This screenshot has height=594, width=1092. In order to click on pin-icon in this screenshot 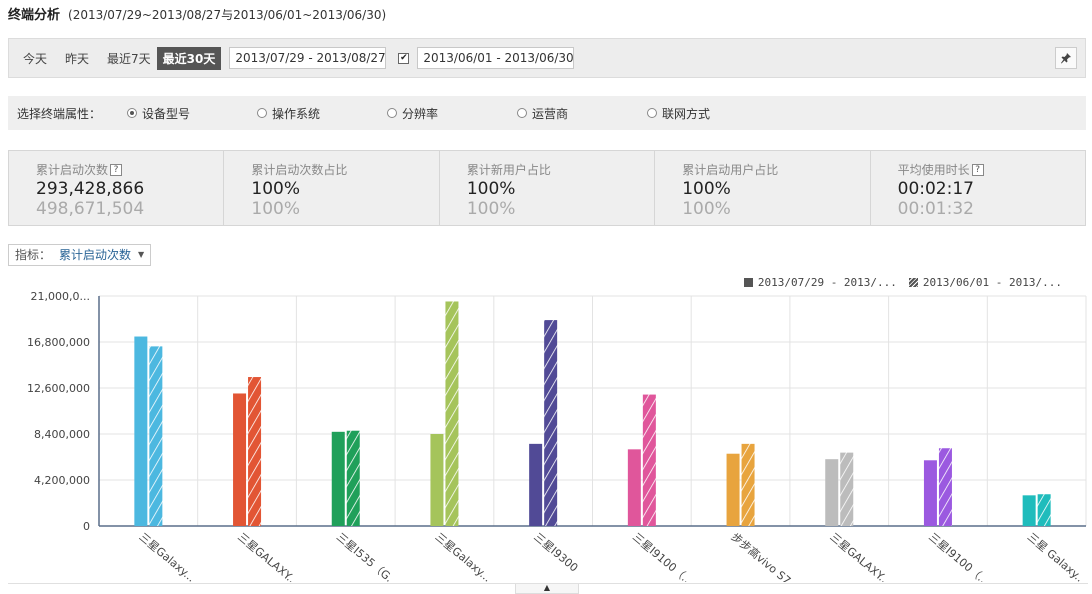, I will do `click(1066, 58)`.